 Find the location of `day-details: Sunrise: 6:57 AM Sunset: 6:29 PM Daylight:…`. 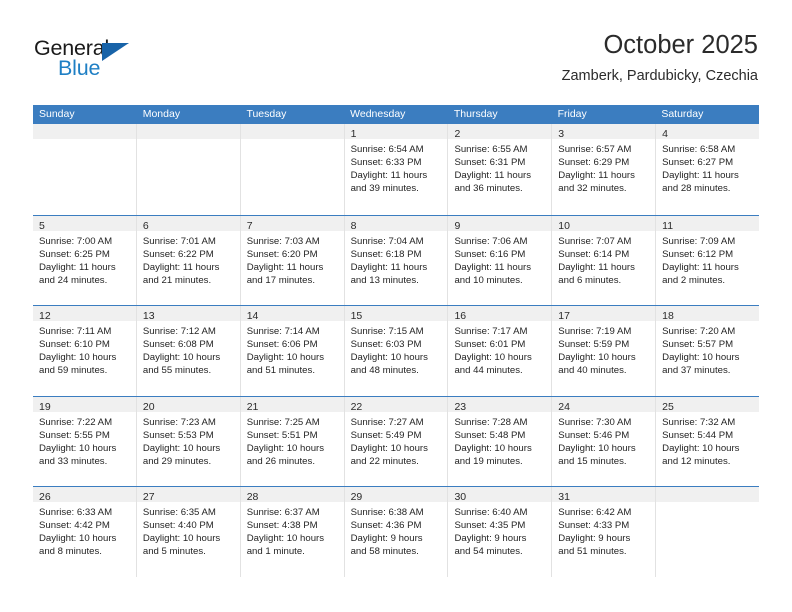

day-details: Sunrise: 6:57 AM Sunset: 6:29 PM Daylight:… is located at coordinates (603, 167).